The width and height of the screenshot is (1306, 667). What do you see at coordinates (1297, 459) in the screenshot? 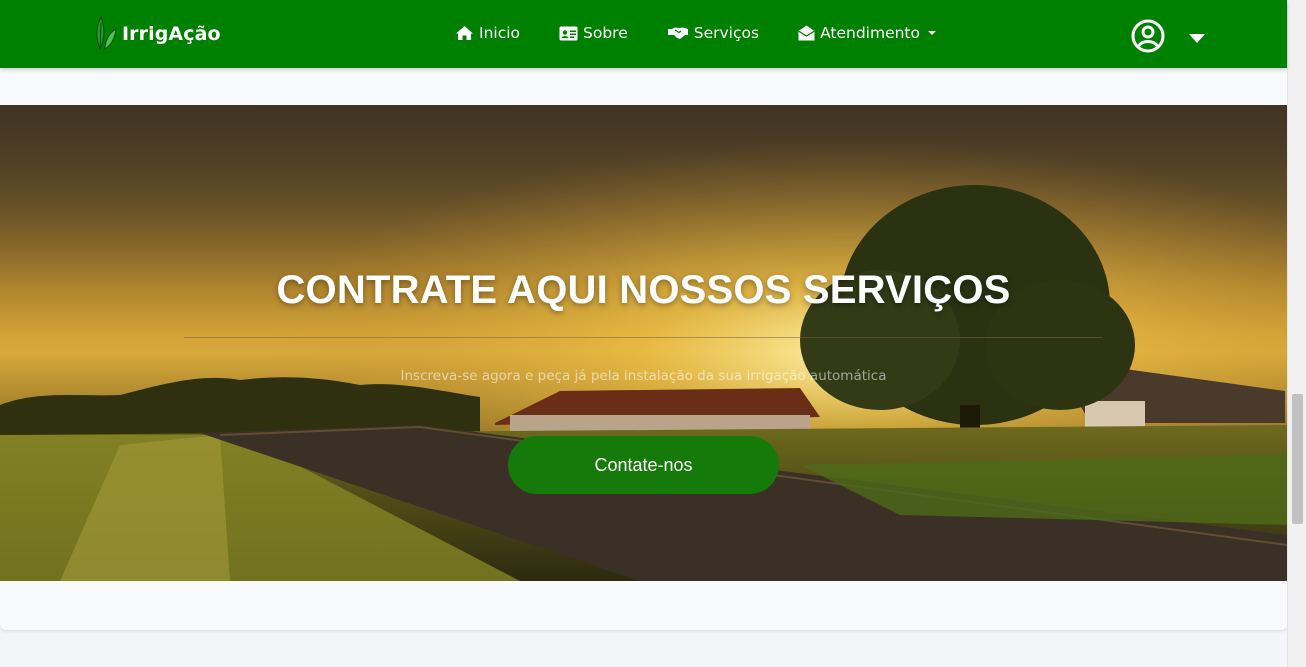
I see `scrollbar-thumb` at bounding box center [1297, 459].